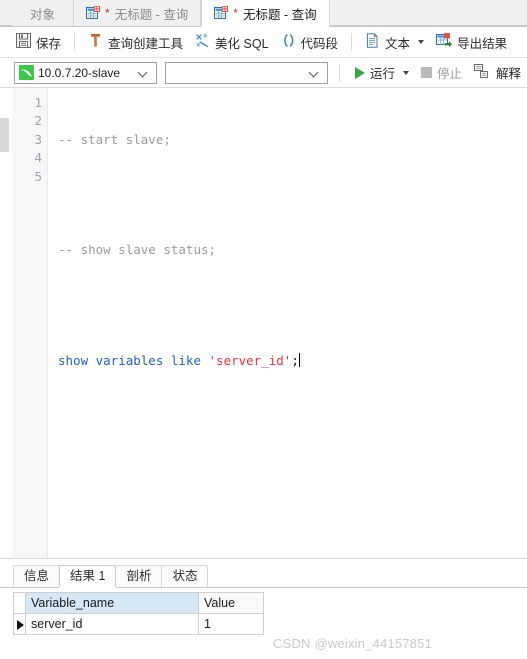  Describe the element at coordinates (29, 137) in the screenshot. I see `line-number-column: 1 2 3 4 5` at that location.